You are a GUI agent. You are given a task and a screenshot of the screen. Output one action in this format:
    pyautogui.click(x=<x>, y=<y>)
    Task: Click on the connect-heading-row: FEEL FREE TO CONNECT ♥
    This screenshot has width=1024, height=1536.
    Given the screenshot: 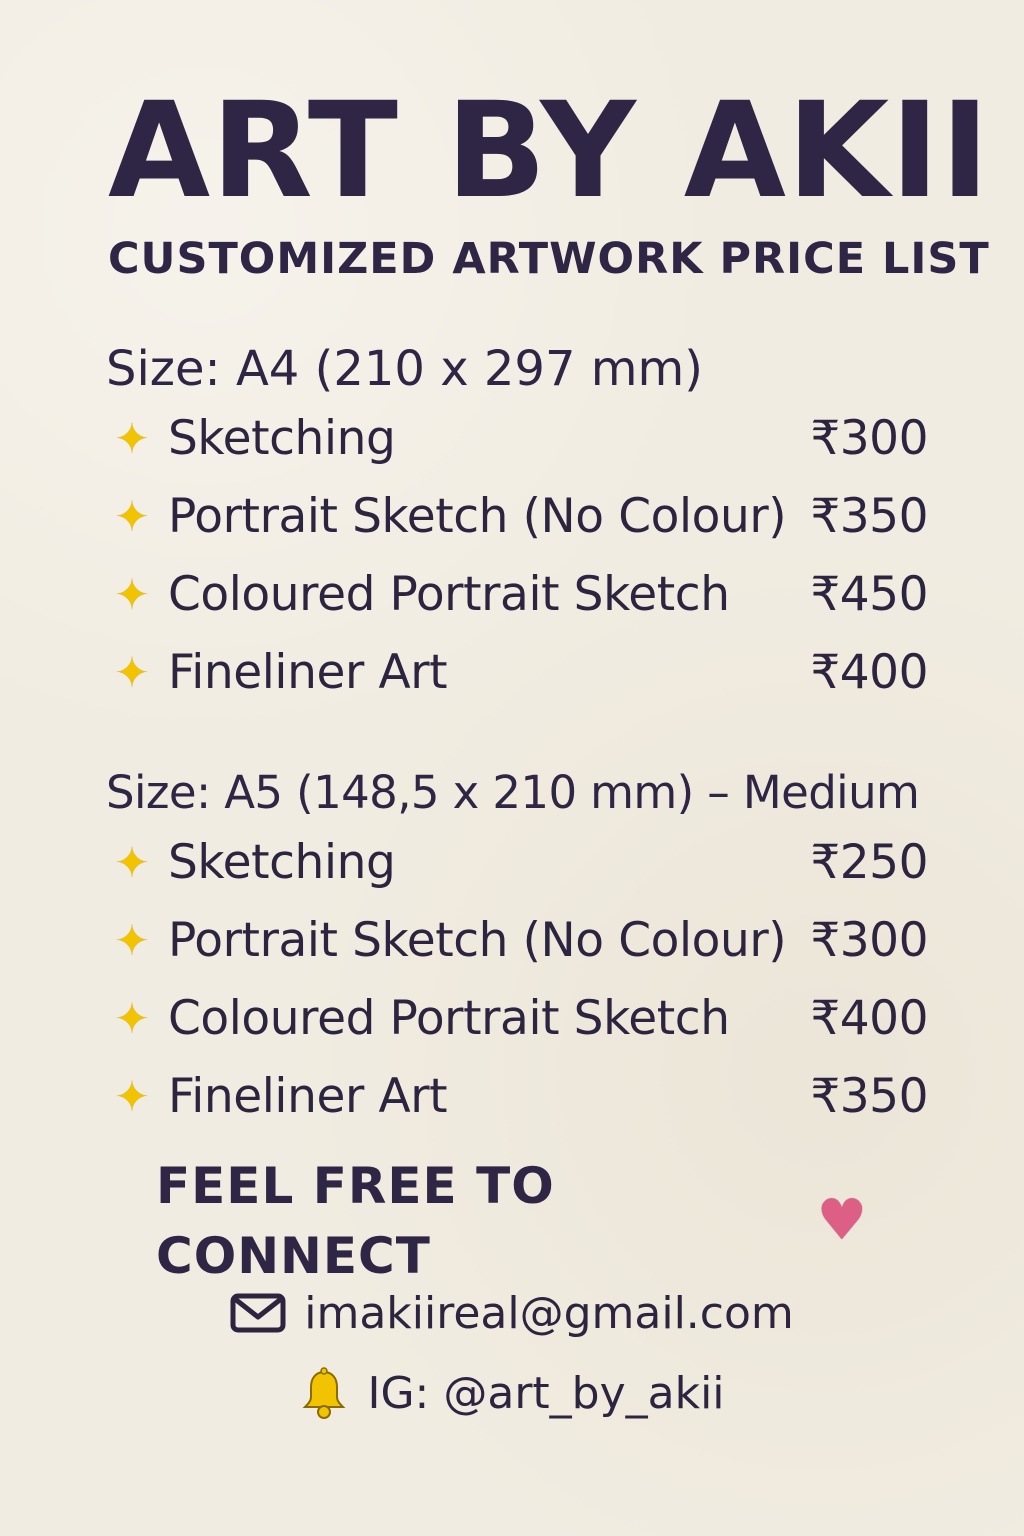 What is the action you would take?
    pyautogui.click(x=512, y=1221)
    